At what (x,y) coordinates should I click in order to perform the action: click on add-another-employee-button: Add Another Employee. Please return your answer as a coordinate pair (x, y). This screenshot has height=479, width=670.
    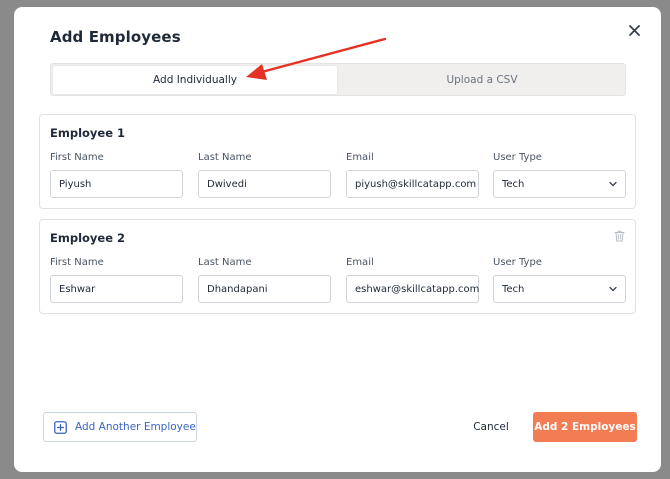
    Looking at the image, I should click on (120, 427).